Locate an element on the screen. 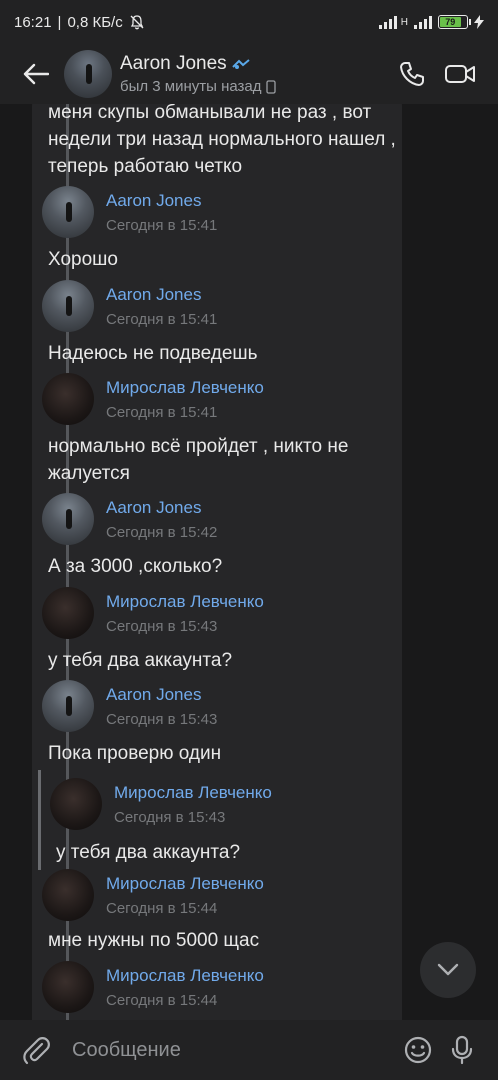 This screenshot has width=498, height=1080. message-input-bar is located at coordinates (249, 1050).